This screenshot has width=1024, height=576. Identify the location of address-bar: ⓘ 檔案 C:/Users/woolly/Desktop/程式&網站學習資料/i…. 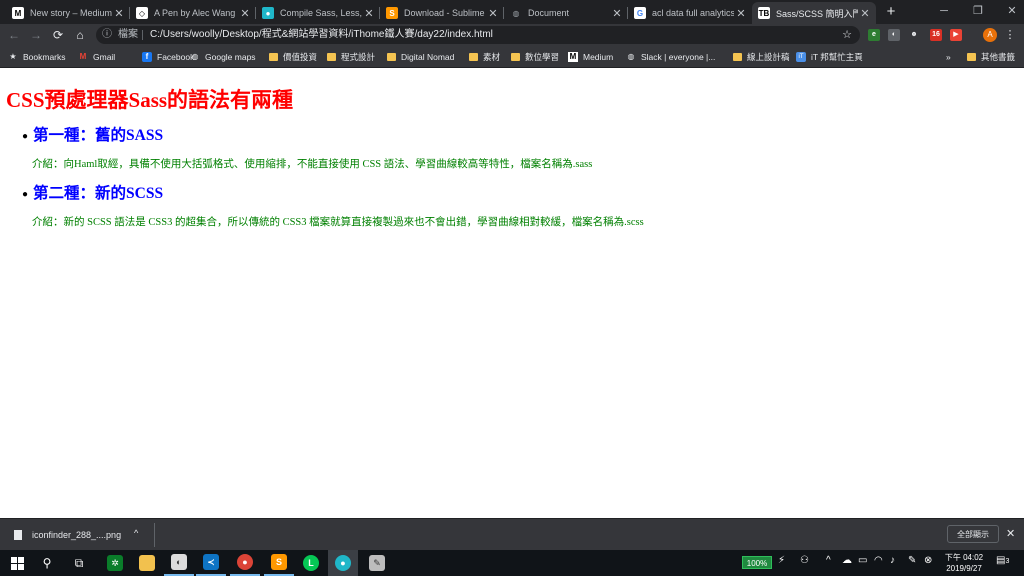
(478, 35).